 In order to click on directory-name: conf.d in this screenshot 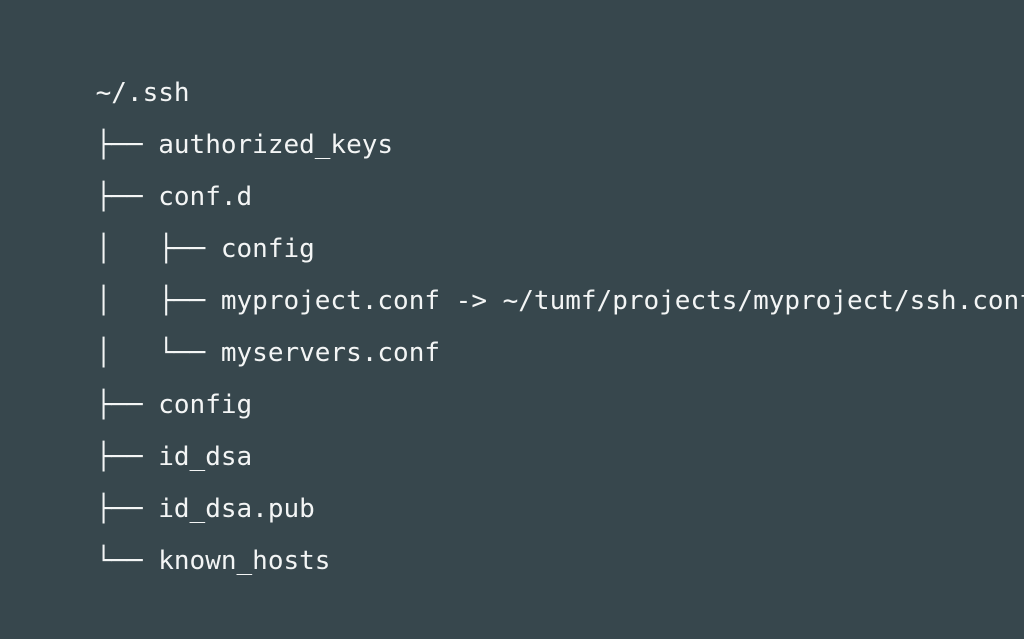, I will do `click(205, 197)`.